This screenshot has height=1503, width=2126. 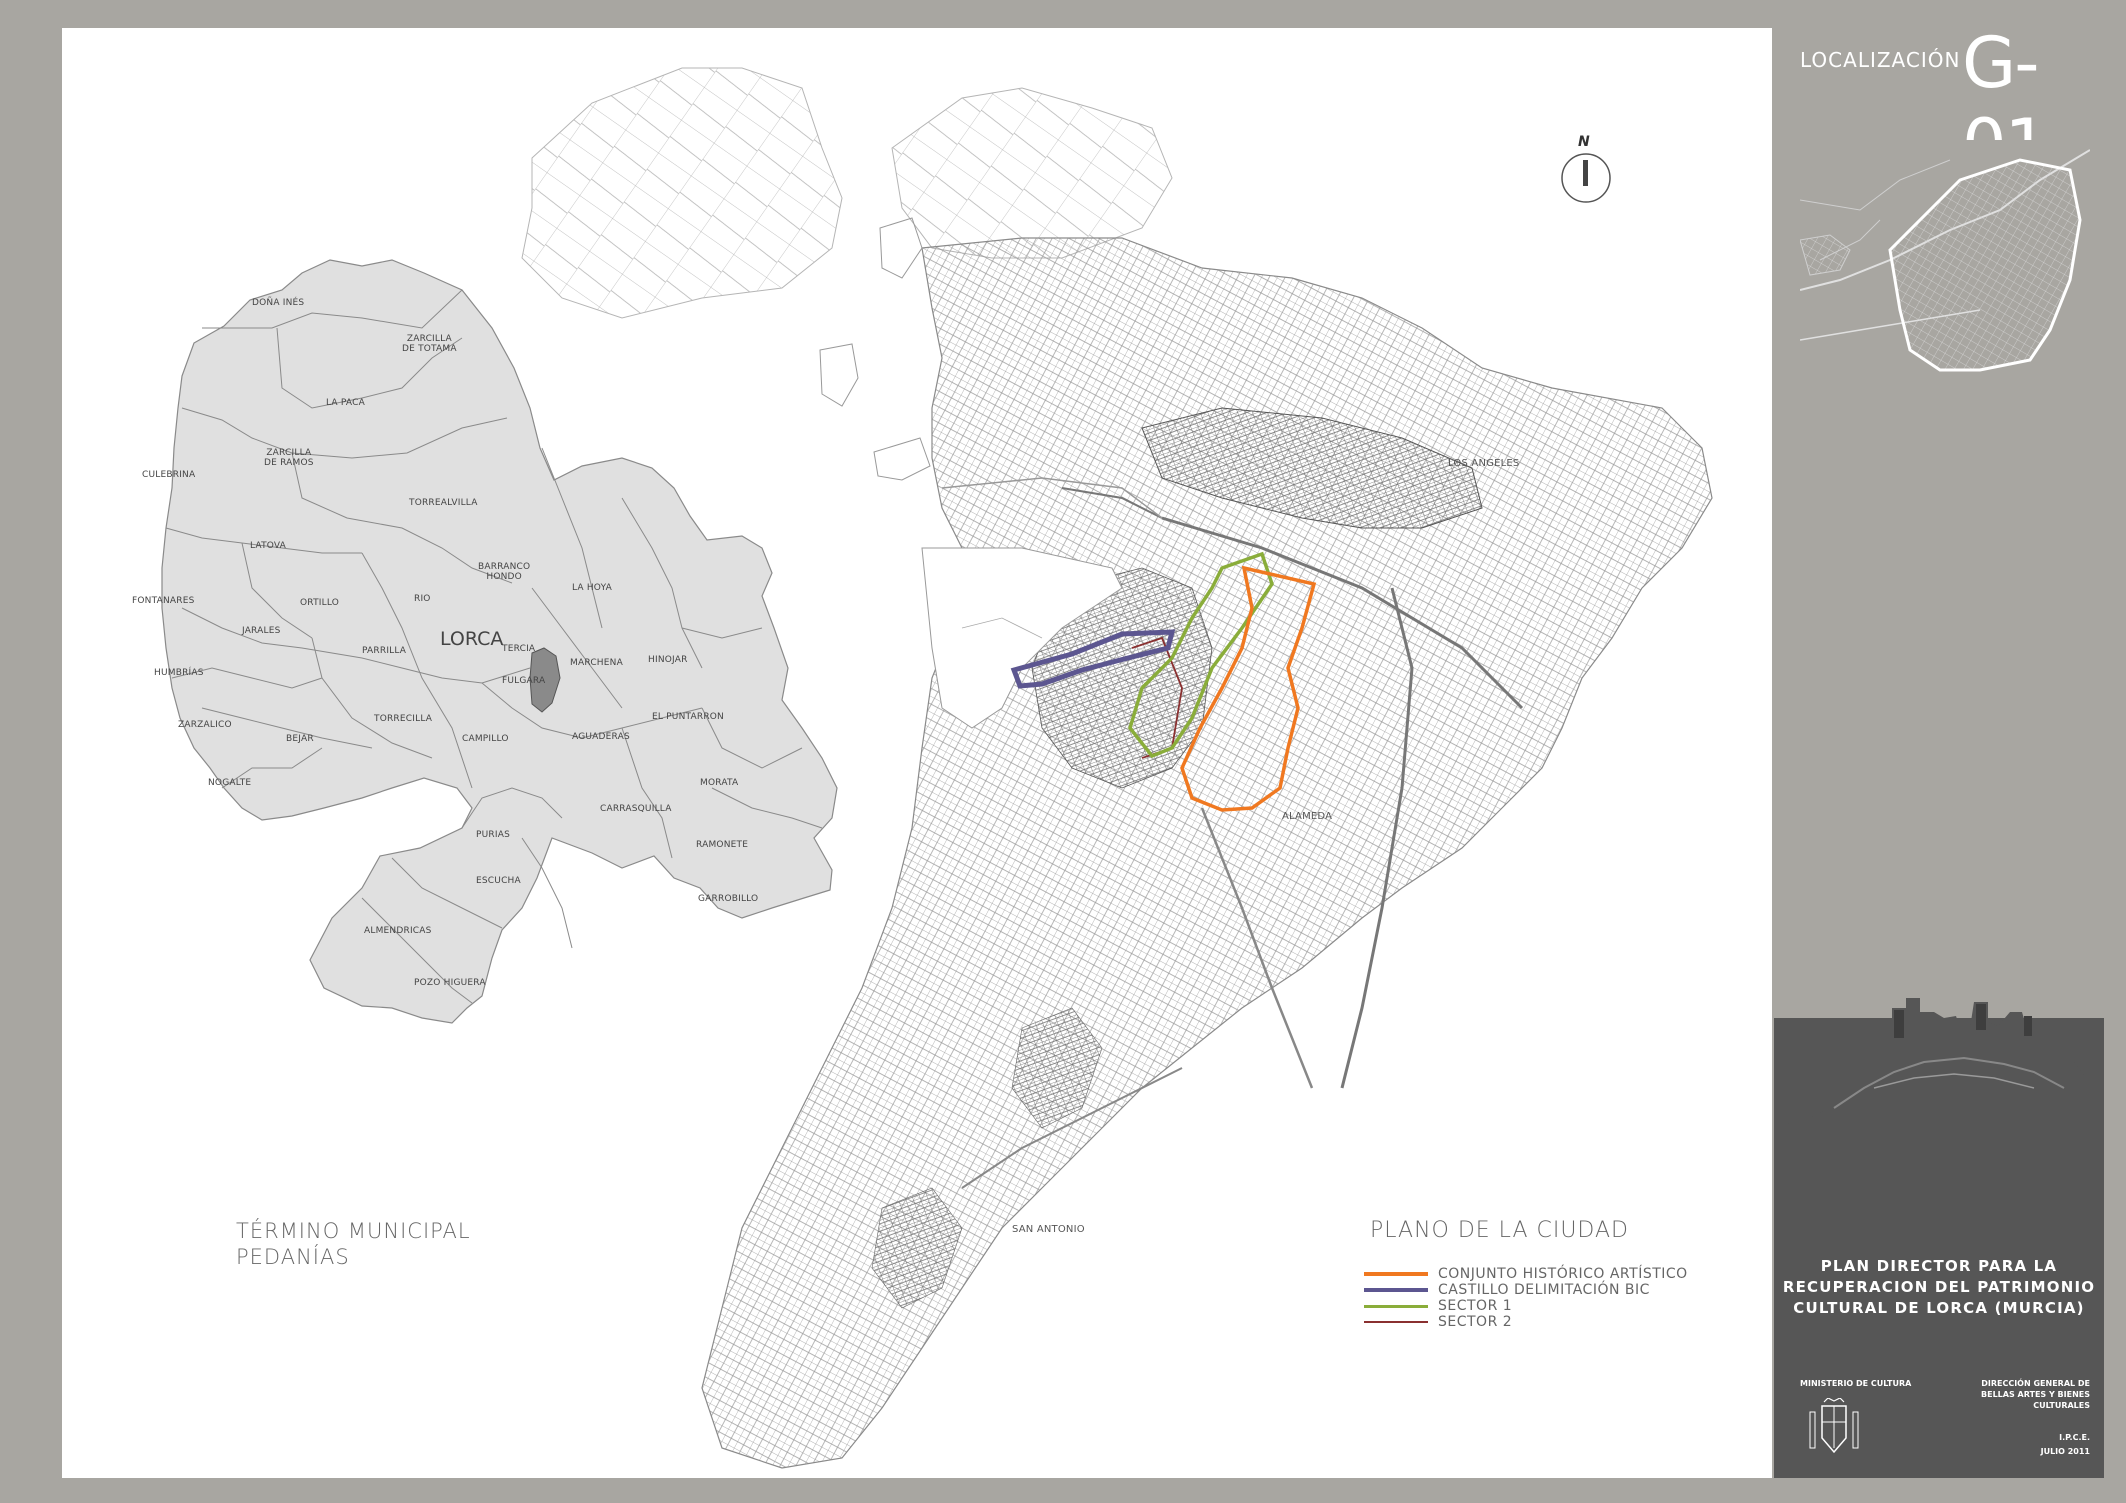 I want to click on localizacion-label: LOCALIZACIÓN, so click(x=1880, y=60).